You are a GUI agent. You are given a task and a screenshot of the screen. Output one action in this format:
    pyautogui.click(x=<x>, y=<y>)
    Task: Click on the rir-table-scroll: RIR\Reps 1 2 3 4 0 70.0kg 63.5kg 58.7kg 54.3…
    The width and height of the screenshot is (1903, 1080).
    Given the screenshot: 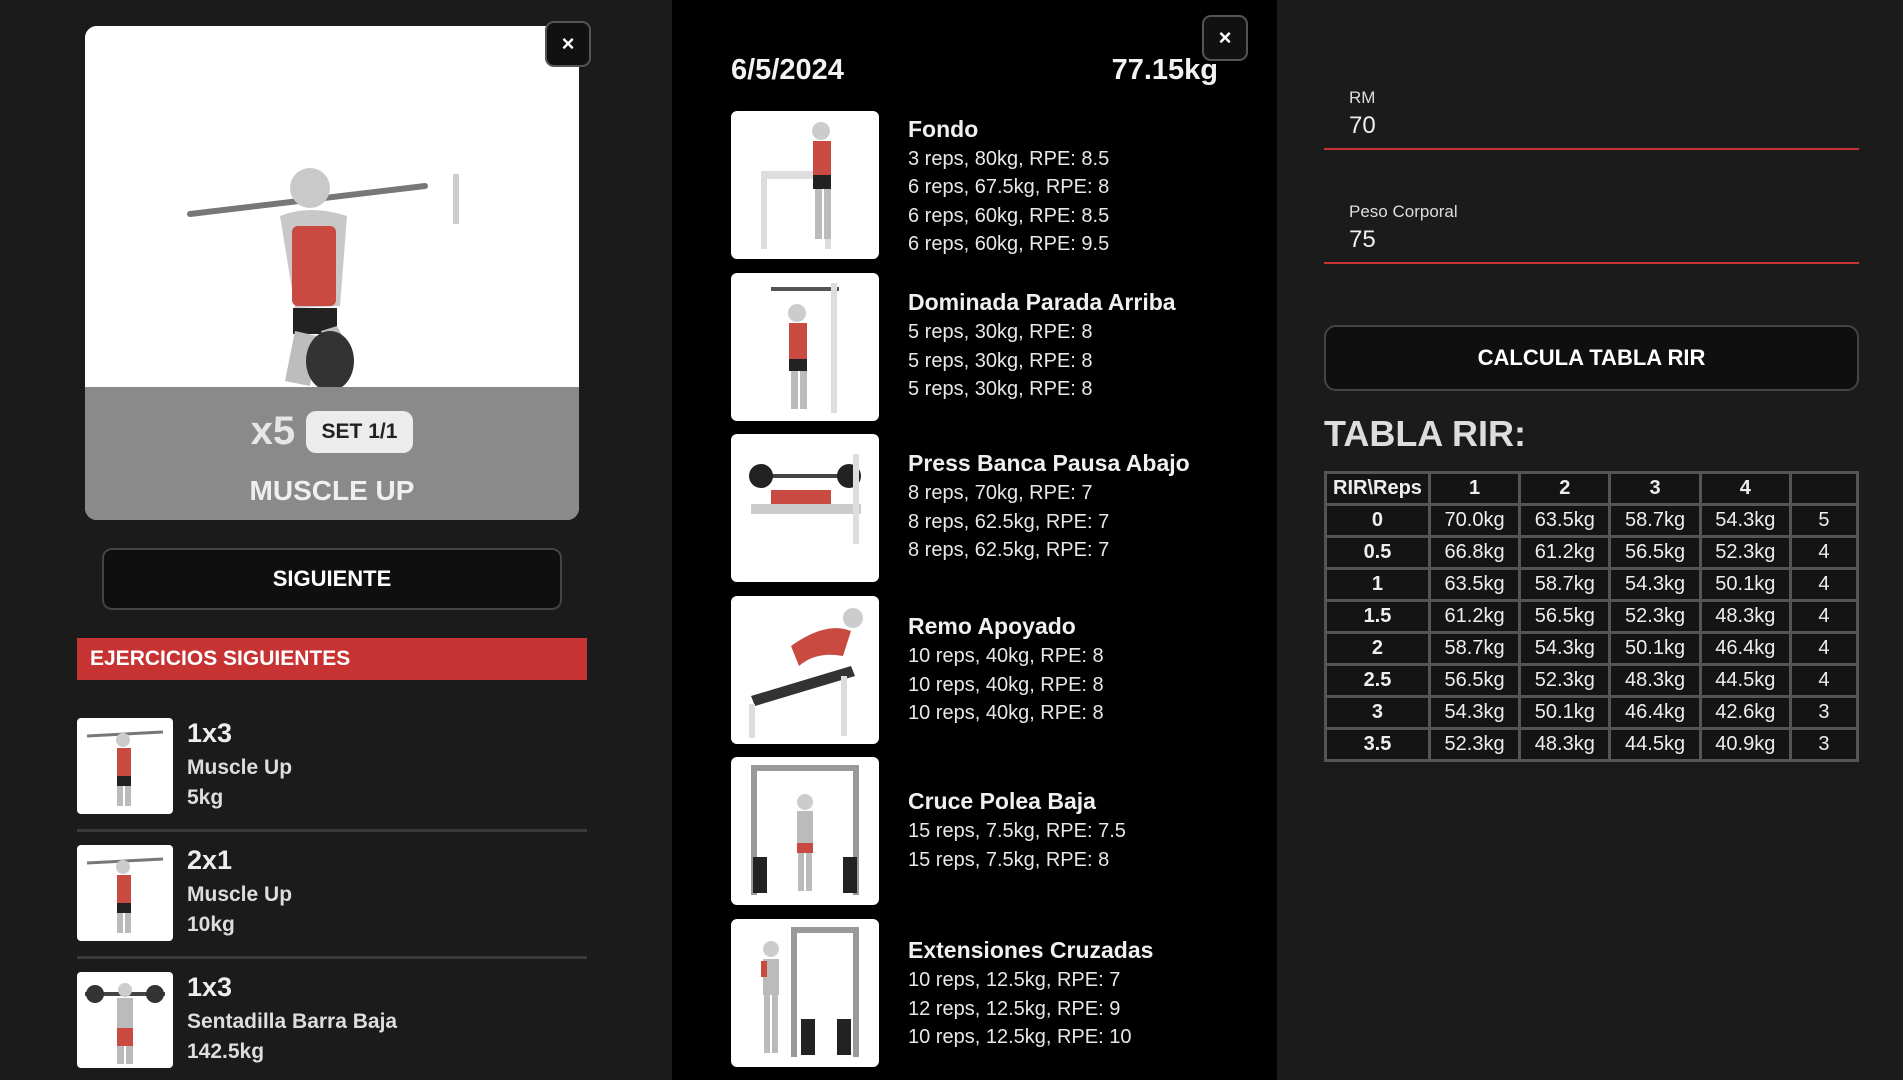 What is the action you would take?
    pyautogui.click(x=1591, y=617)
    